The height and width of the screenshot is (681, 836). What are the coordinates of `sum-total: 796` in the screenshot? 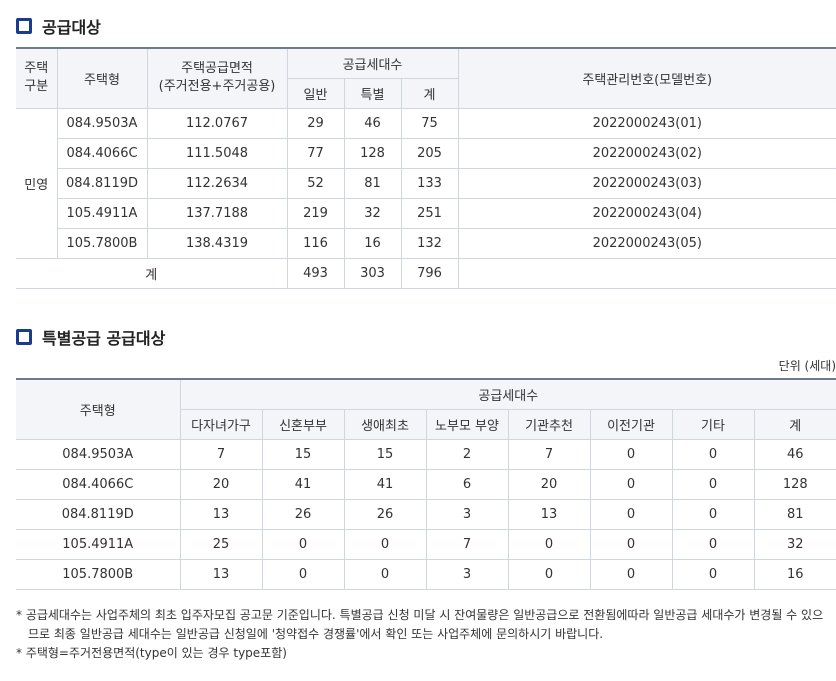 It's located at (429, 273).